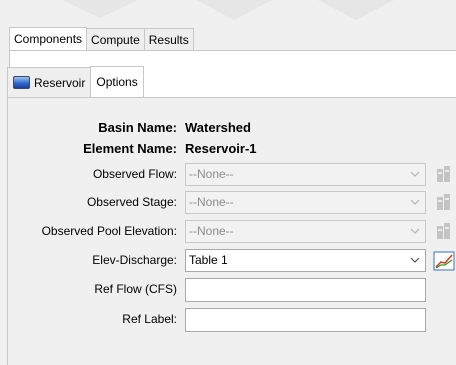  What do you see at coordinates (109, 231) in the screenshot?
I see `observed-pool-elevation-label: Observed Pool Elevation:` at bounding box center [109, 231].